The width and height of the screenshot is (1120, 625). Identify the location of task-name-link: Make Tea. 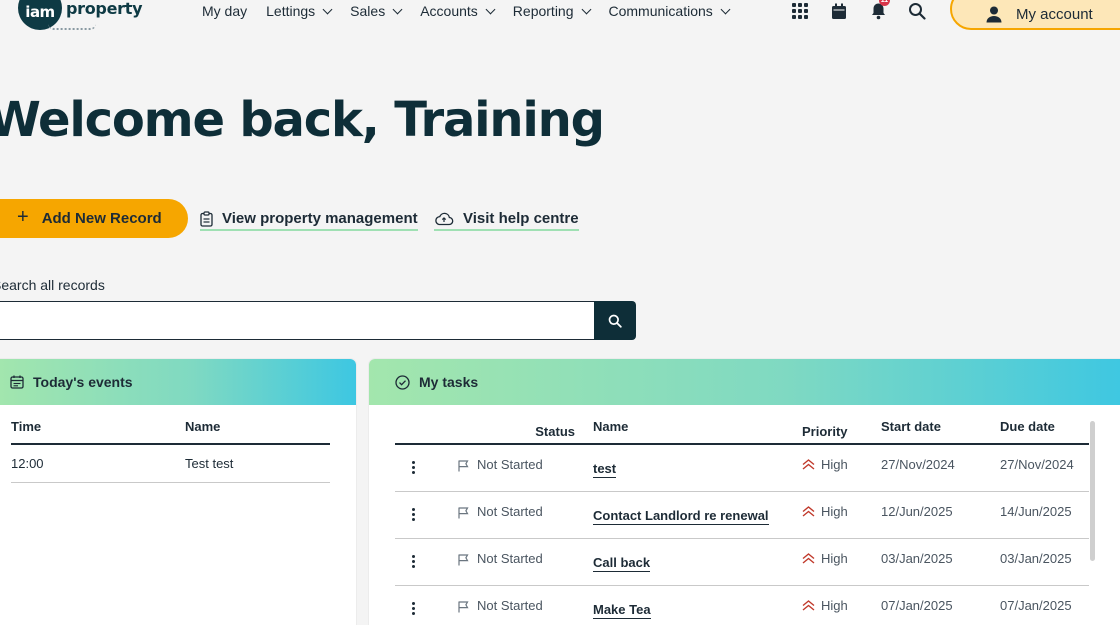
(622, 610).